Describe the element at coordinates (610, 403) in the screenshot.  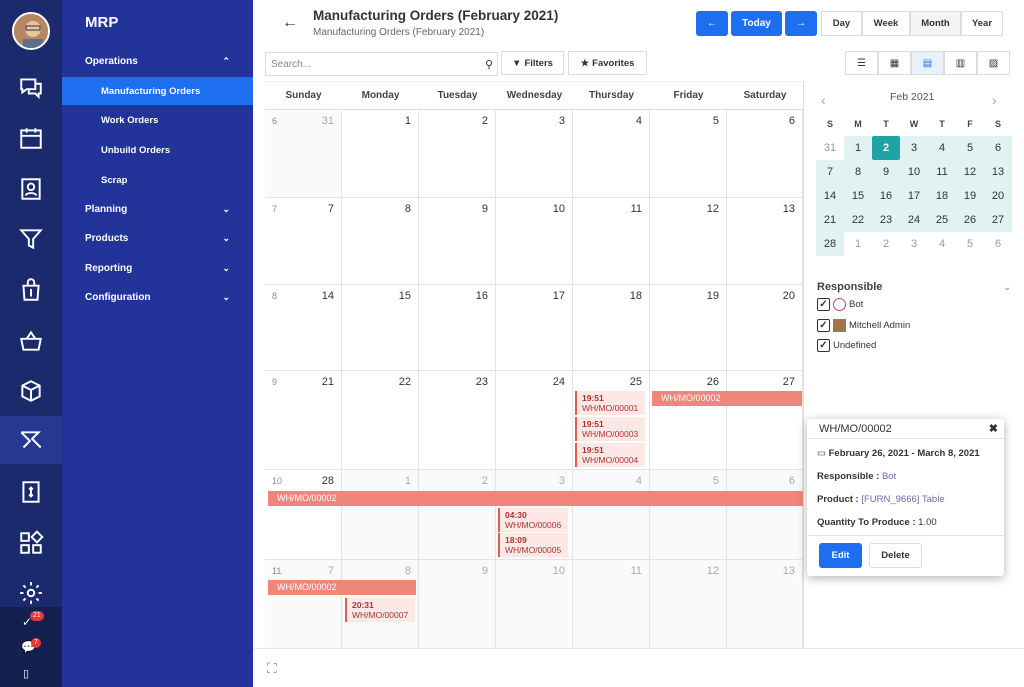
I see `calendar-event: 19:51 WH/MO/00001` at that location.